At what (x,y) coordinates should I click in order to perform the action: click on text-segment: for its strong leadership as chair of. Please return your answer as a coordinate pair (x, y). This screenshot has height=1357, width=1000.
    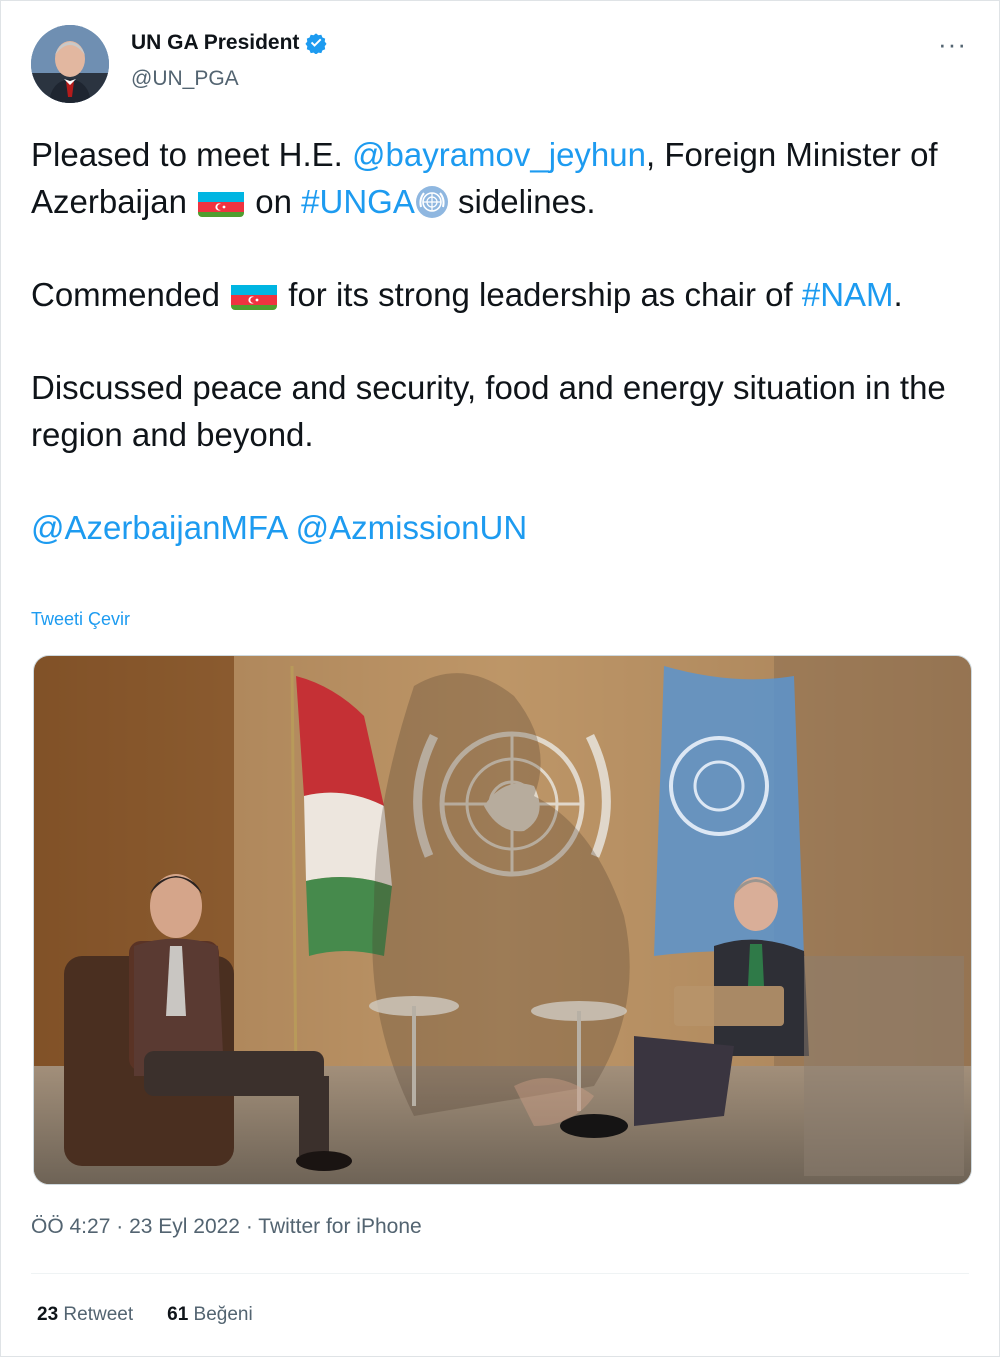
    Looking at the image, I should click on (540, 294).